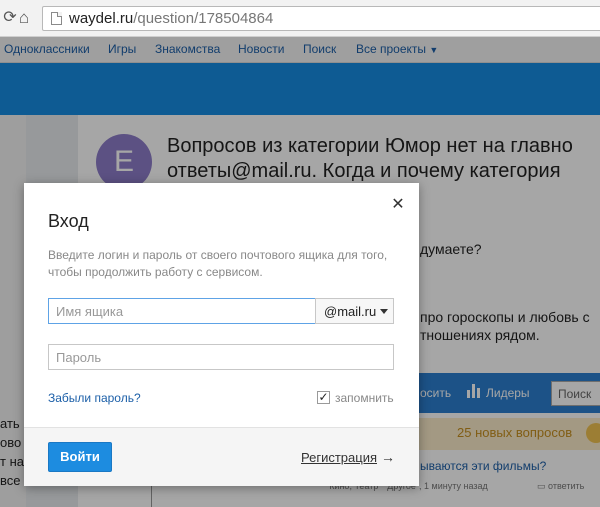 The width and height of the screenshot is (600, 507). What do you see at coordinates (350, 311) in the screenshot?
I see `domain-value: @mail.ru` at bounding box center [350, 311].